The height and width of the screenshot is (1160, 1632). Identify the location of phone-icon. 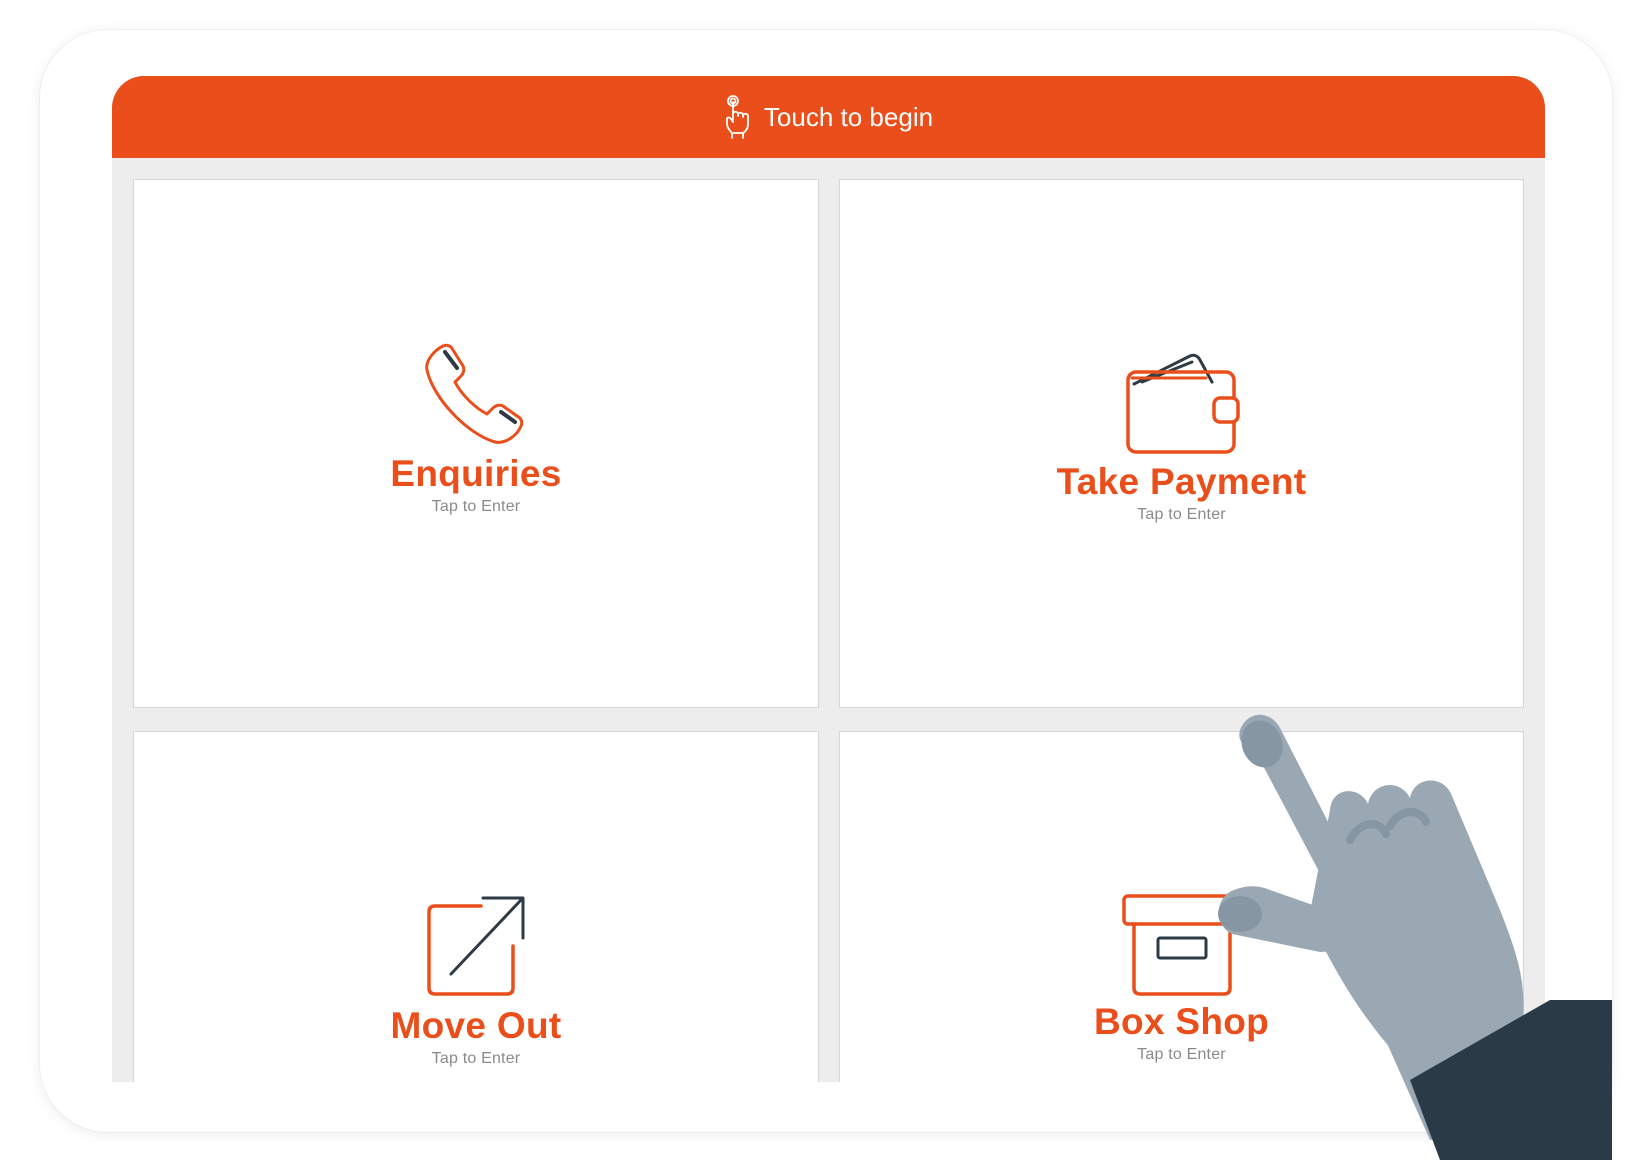
(476, 397).